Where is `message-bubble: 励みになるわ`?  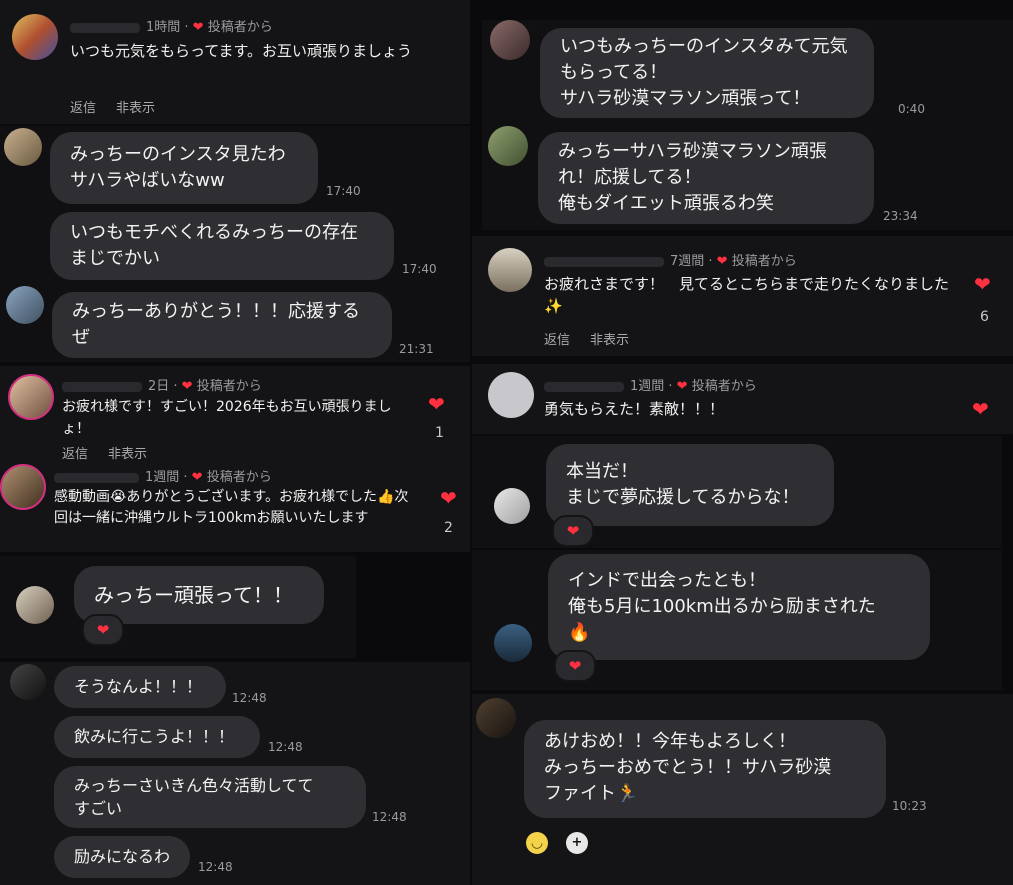 message-bubble: 励みになるわ is located at coordinates (122, 857).